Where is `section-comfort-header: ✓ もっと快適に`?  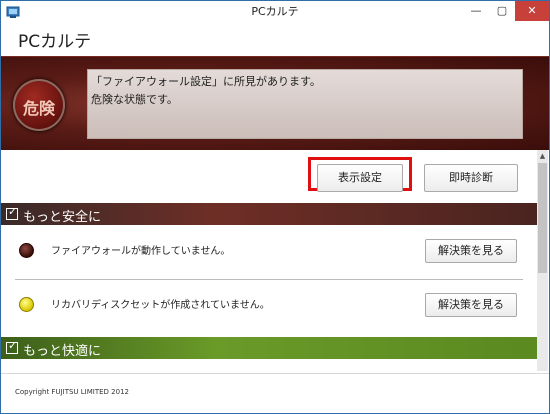 section-comfort-header: ✓ もっと快適に is located at coordinates (269, 348).